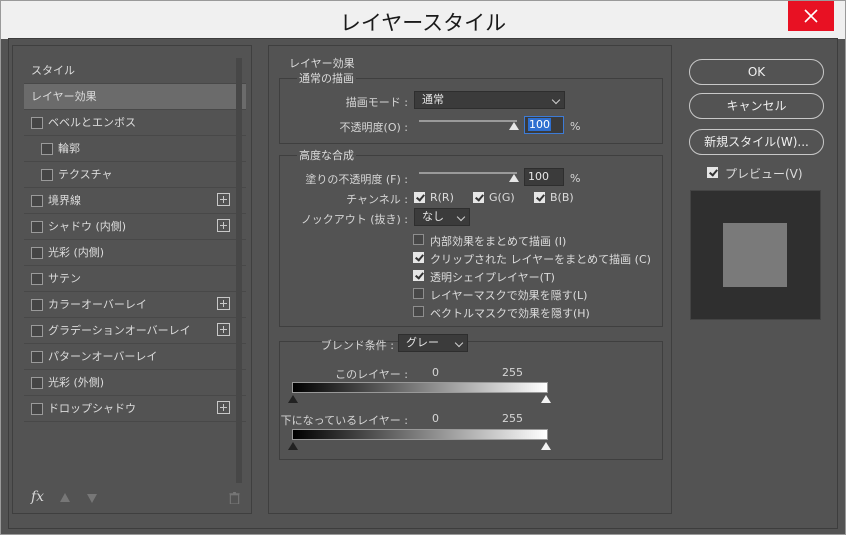 This screenshot has height=535, width=846. Describe the element at coordinates (377, 199) in the screenshot. I see `channels-label: チャンネル :` at that location.